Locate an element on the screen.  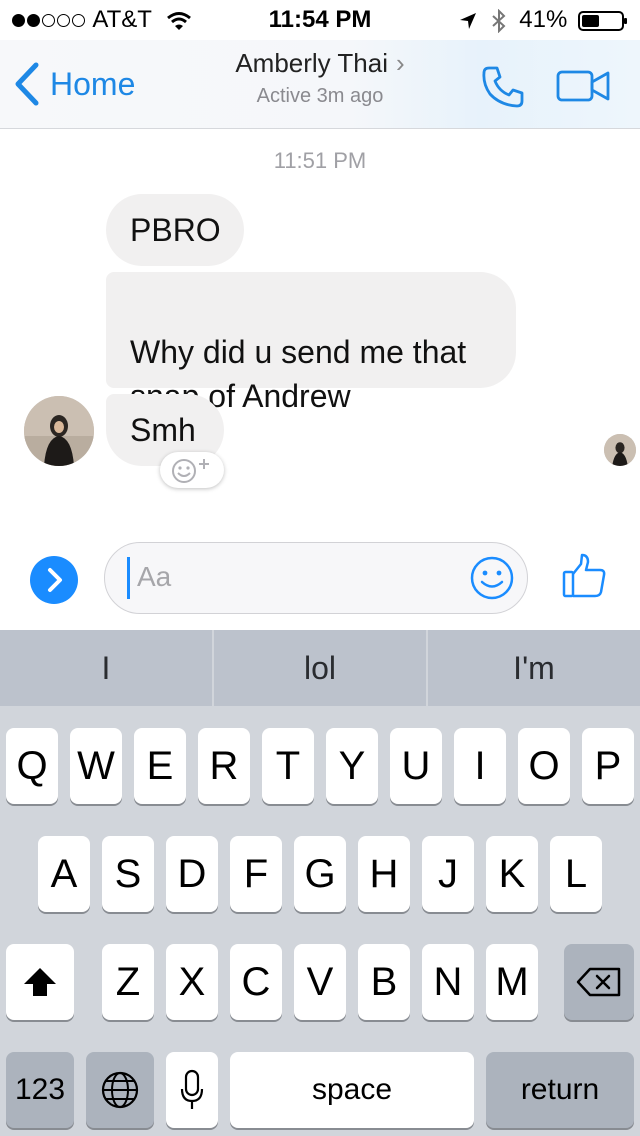
key-l: L is located at coordinates (576, 874).